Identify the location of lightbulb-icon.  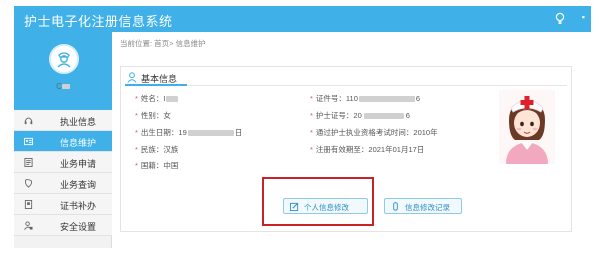
(560, 19).